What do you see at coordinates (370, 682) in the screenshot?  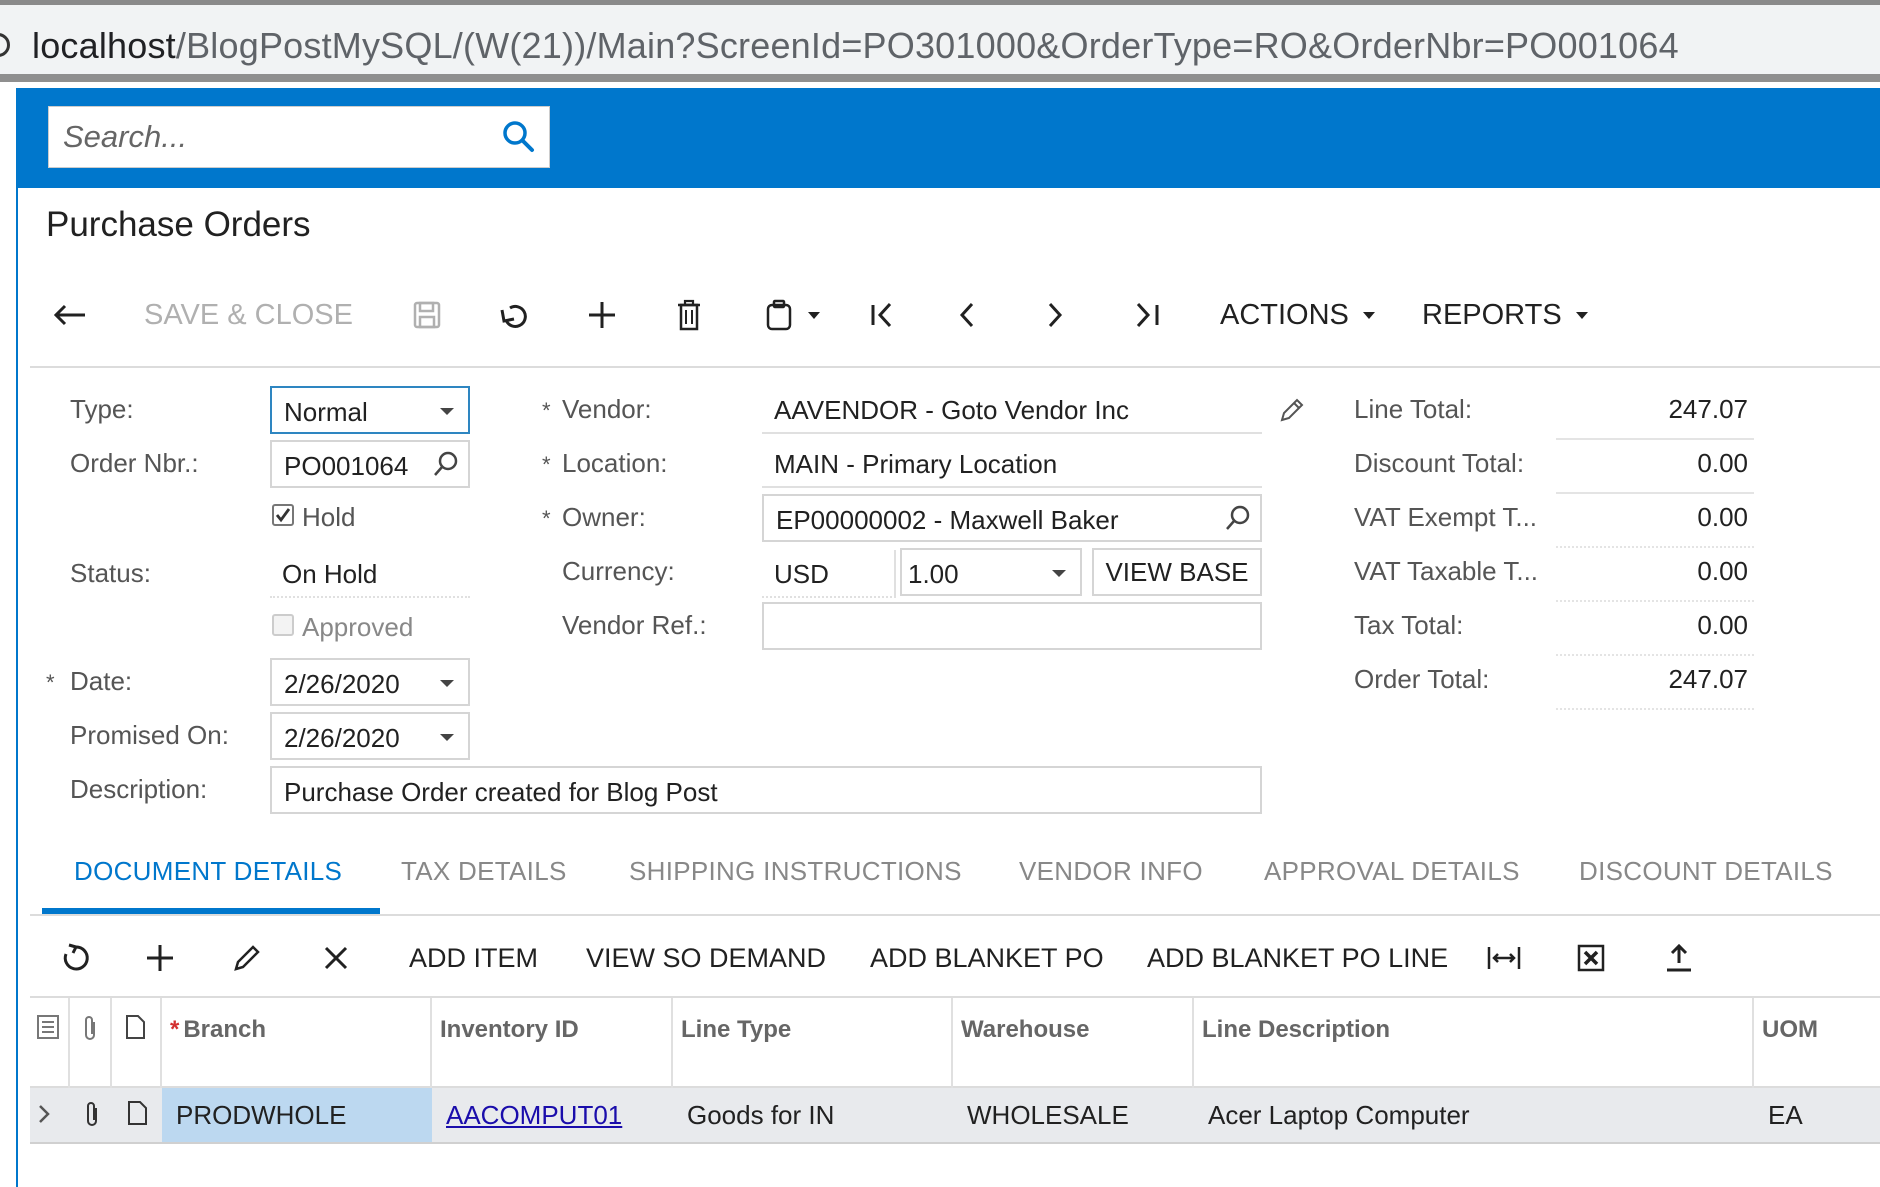 I see `date-field: 2/26/2020` at bounding box center [370, 682].